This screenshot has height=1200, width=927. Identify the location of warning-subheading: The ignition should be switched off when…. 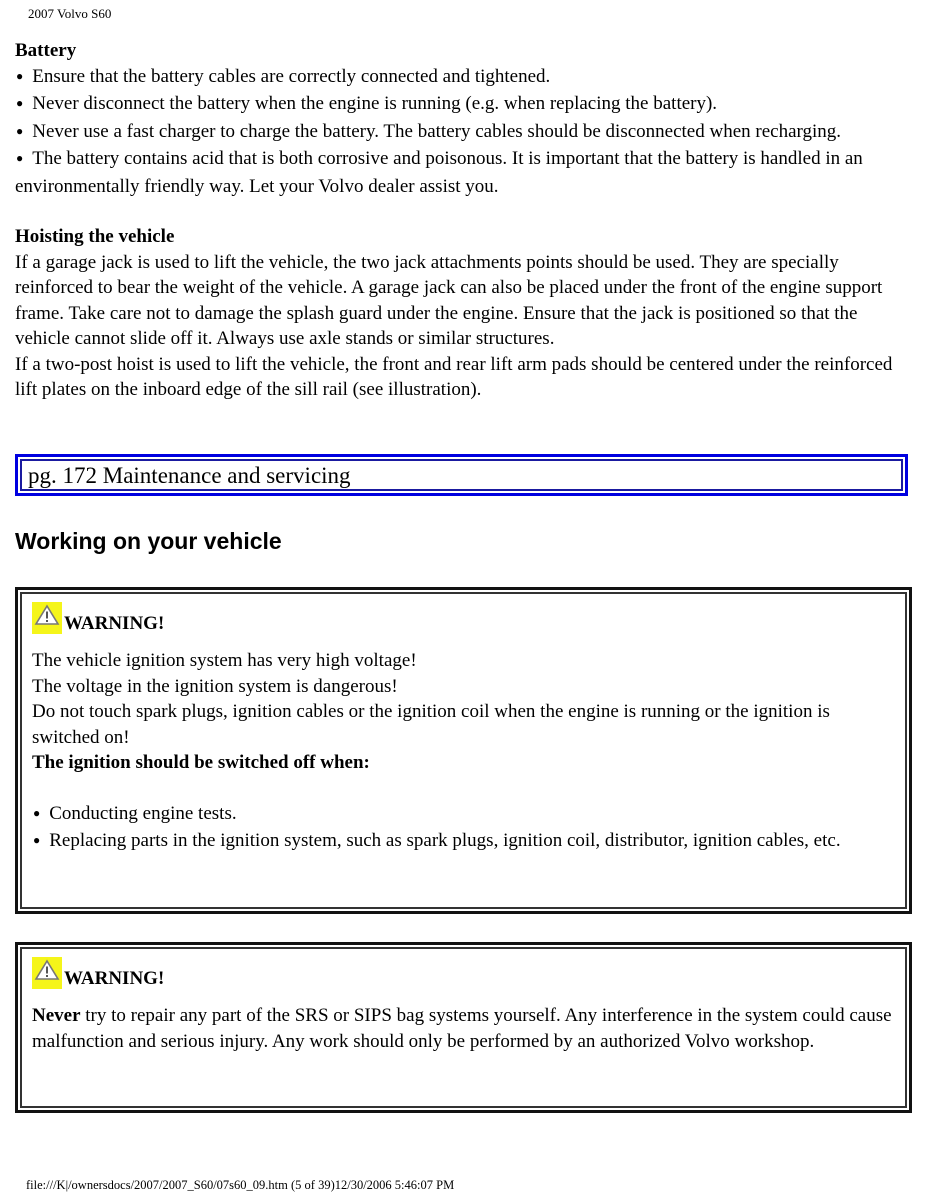
(201, 762).